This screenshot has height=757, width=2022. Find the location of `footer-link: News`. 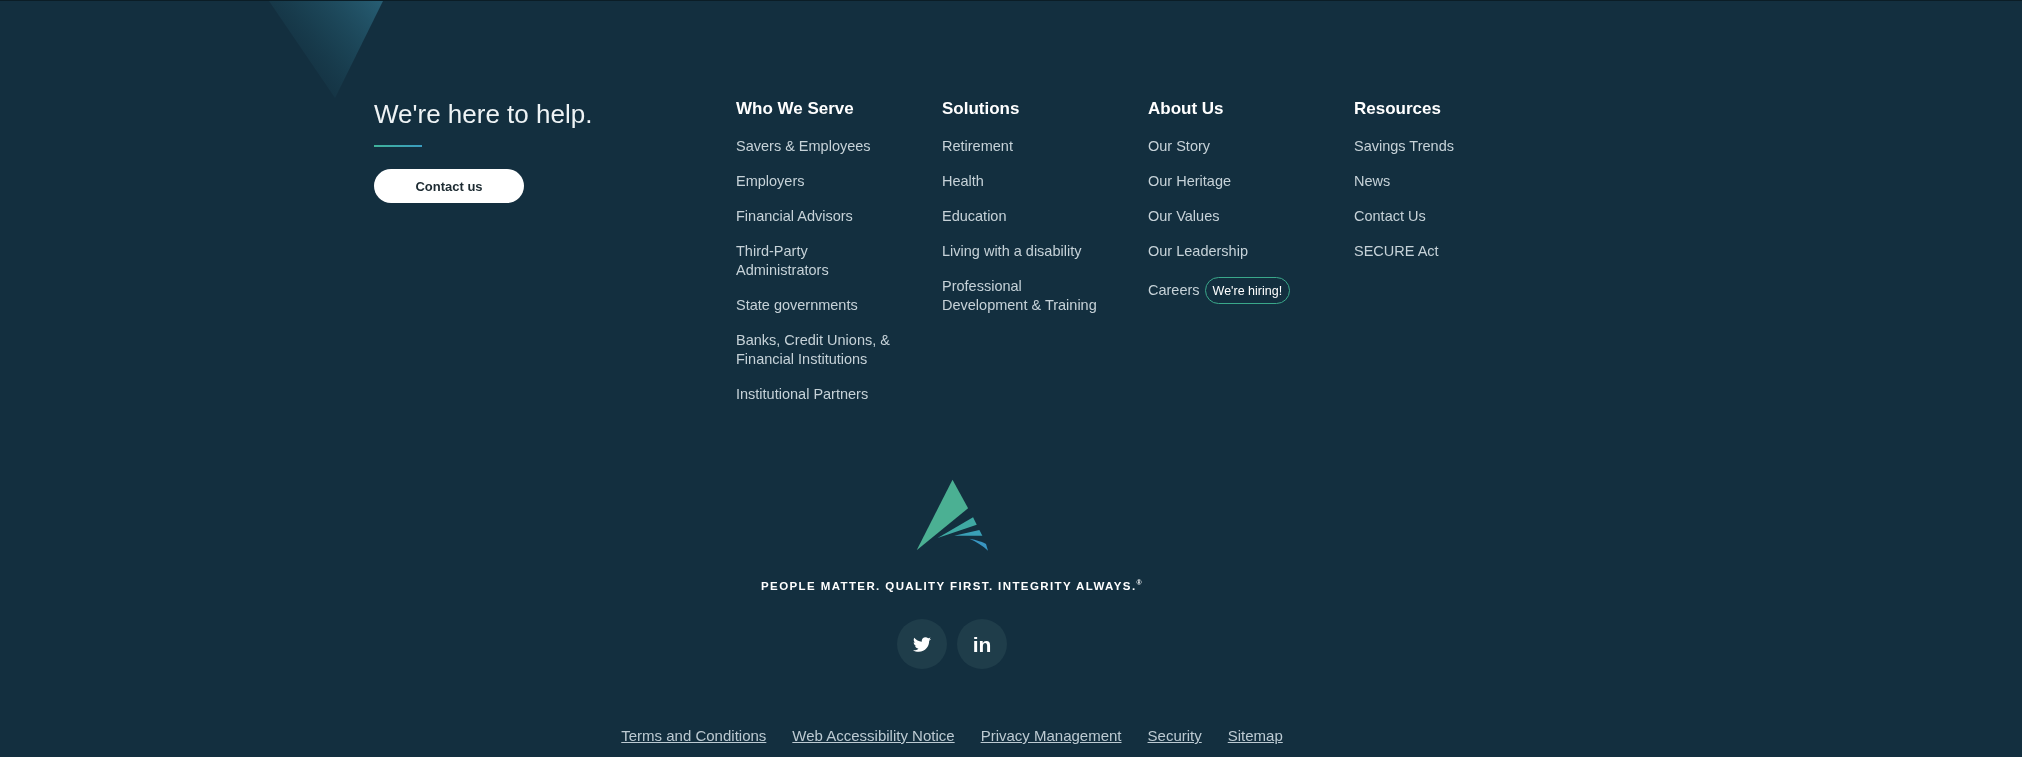

footer-link: News is located at coordinates (1372, 181).